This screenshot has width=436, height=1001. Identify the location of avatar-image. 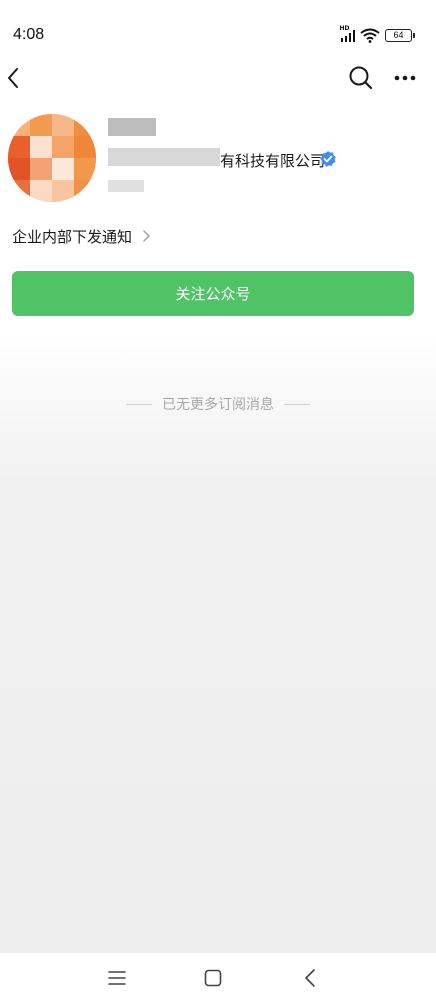
(52, 158).